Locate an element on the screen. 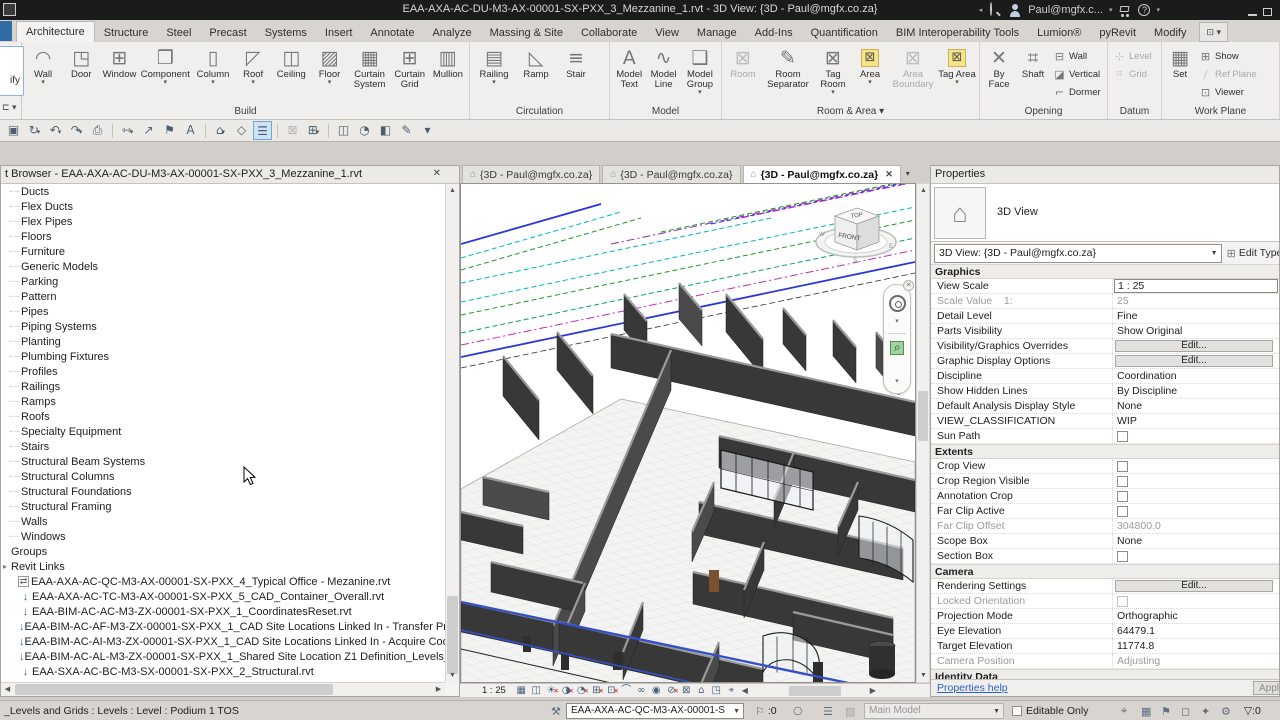 Image resolution: width=1280 pixels, height=720 pixels. steering-wheel-icon is located at coordinates (897, 303).